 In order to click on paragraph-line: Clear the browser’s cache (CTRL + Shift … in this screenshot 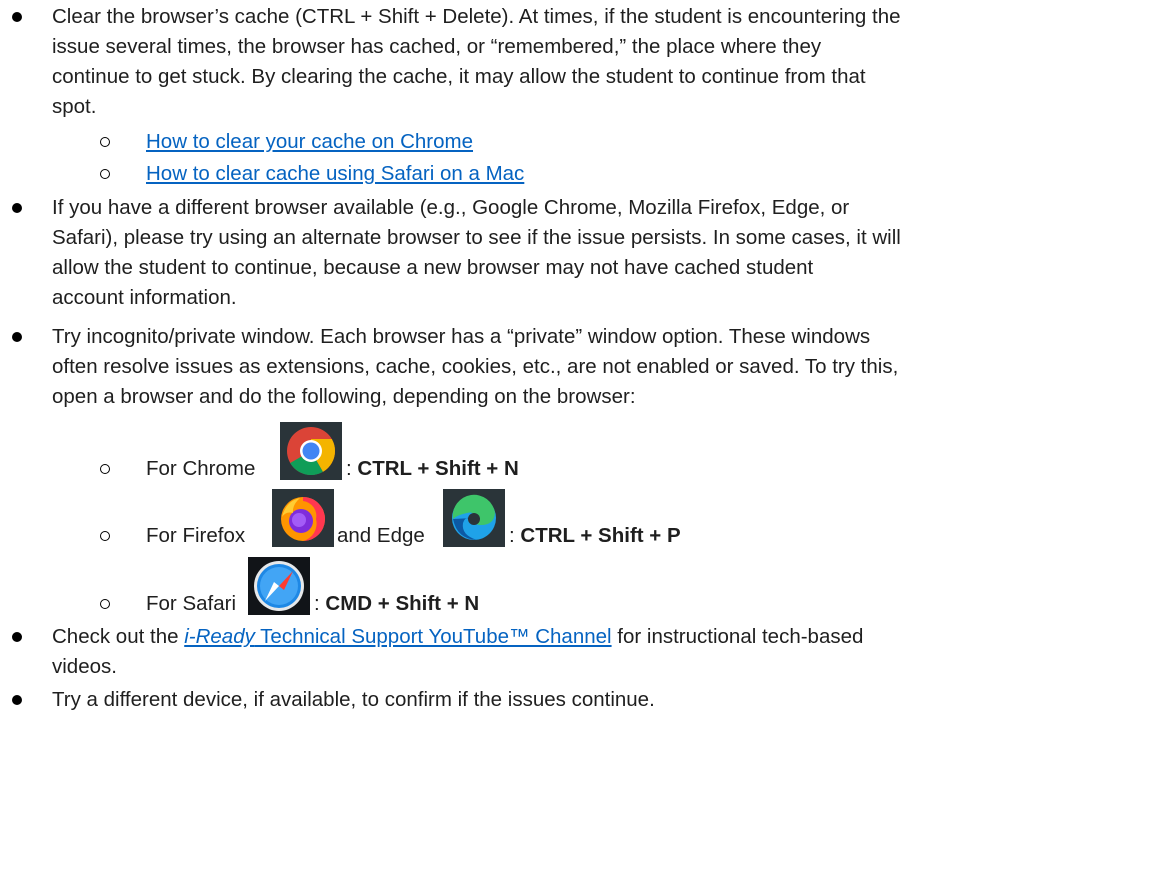, I will do `click(476, 16)`.